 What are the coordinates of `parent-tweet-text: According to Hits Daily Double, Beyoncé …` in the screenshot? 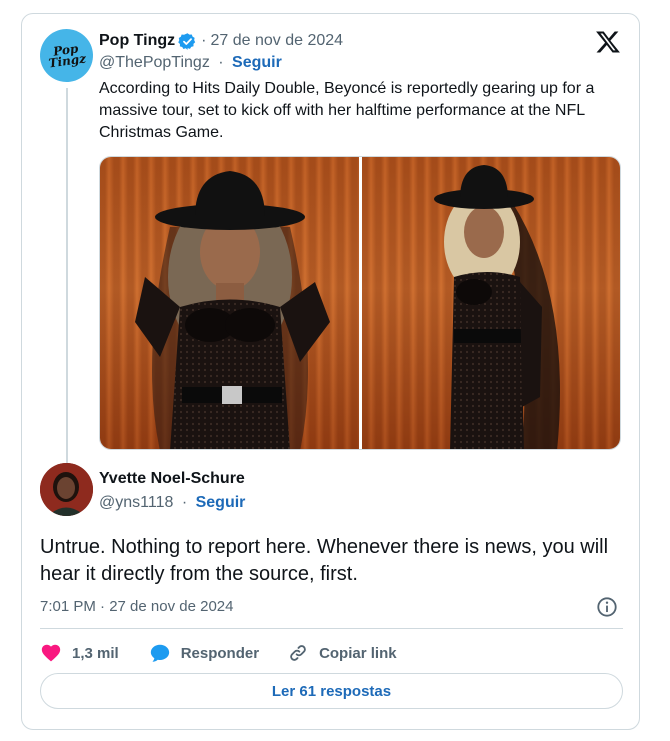 It's located at (347, 110).